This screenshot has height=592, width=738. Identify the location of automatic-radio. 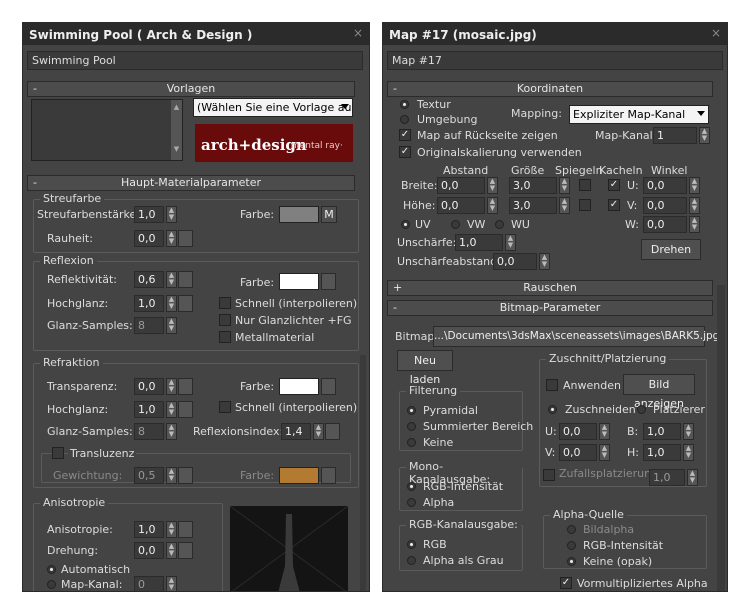
(51, 569).